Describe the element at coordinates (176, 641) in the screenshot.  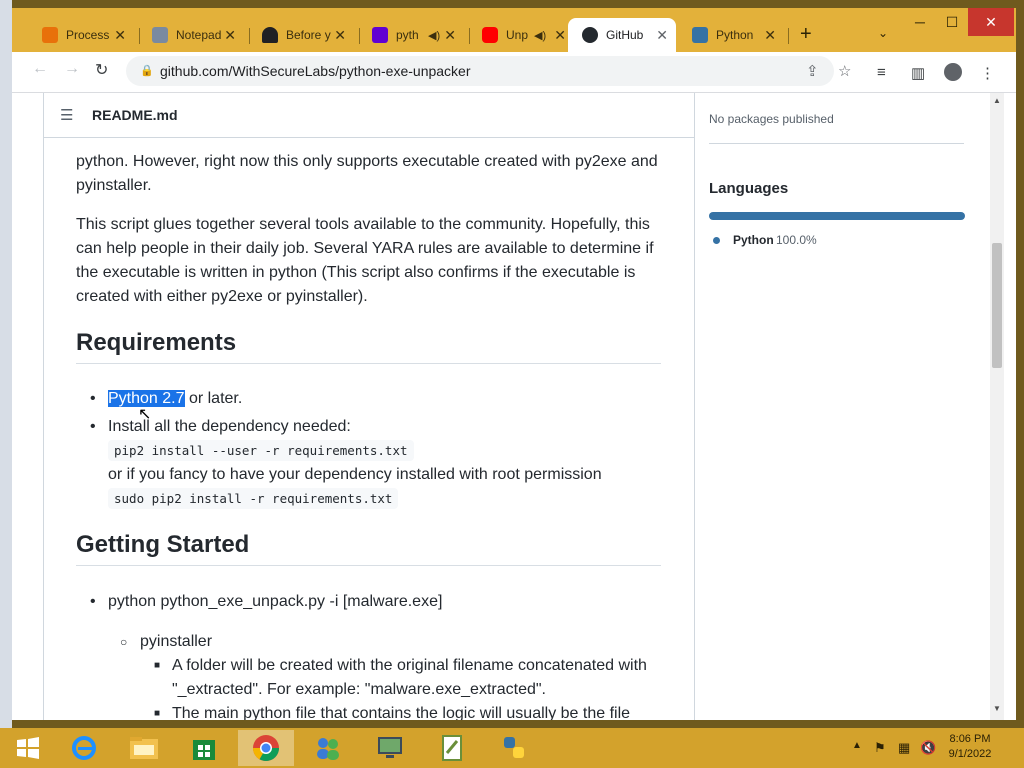
I see `list-item: pyinstaller` at that location.